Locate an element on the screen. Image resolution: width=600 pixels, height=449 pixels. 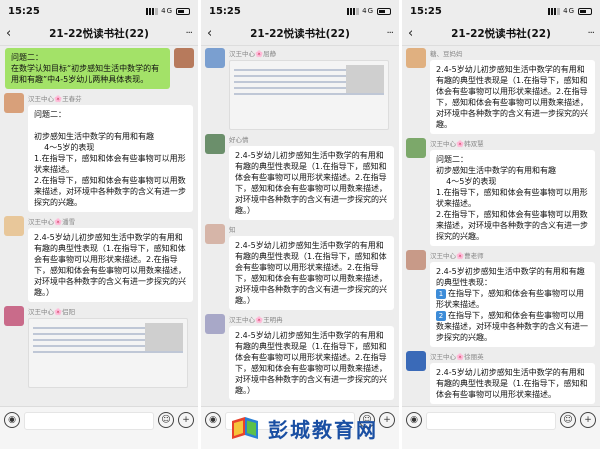
message-row: 汉王中心🌸侣阳 is located at coordinates (99, 347).